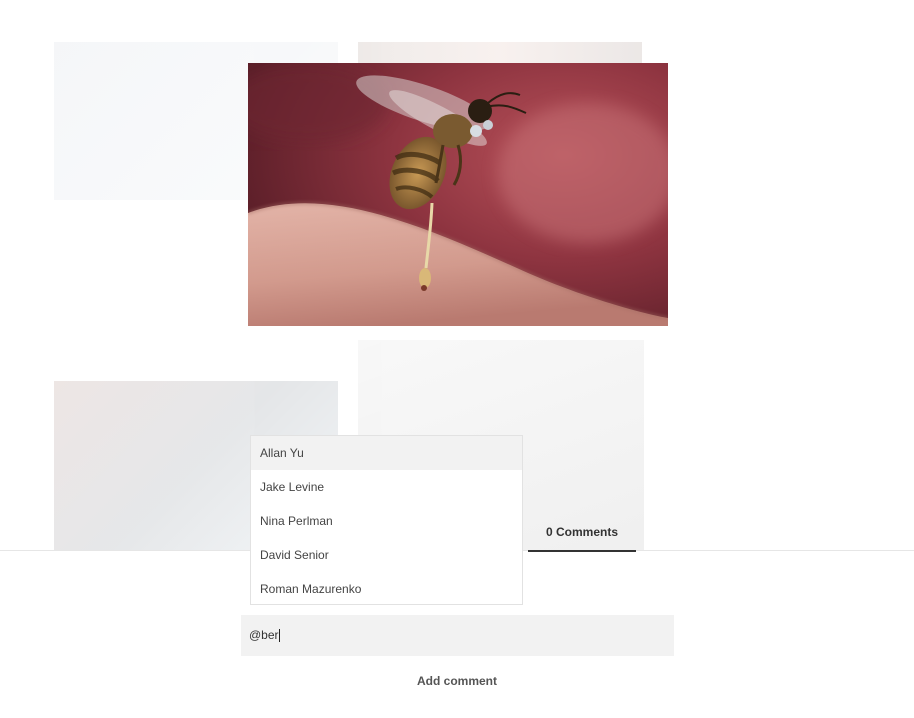  Describe the element at coordinates (386, 487) in the screenshot. I see `mention-item: Jake Levine` at that location.